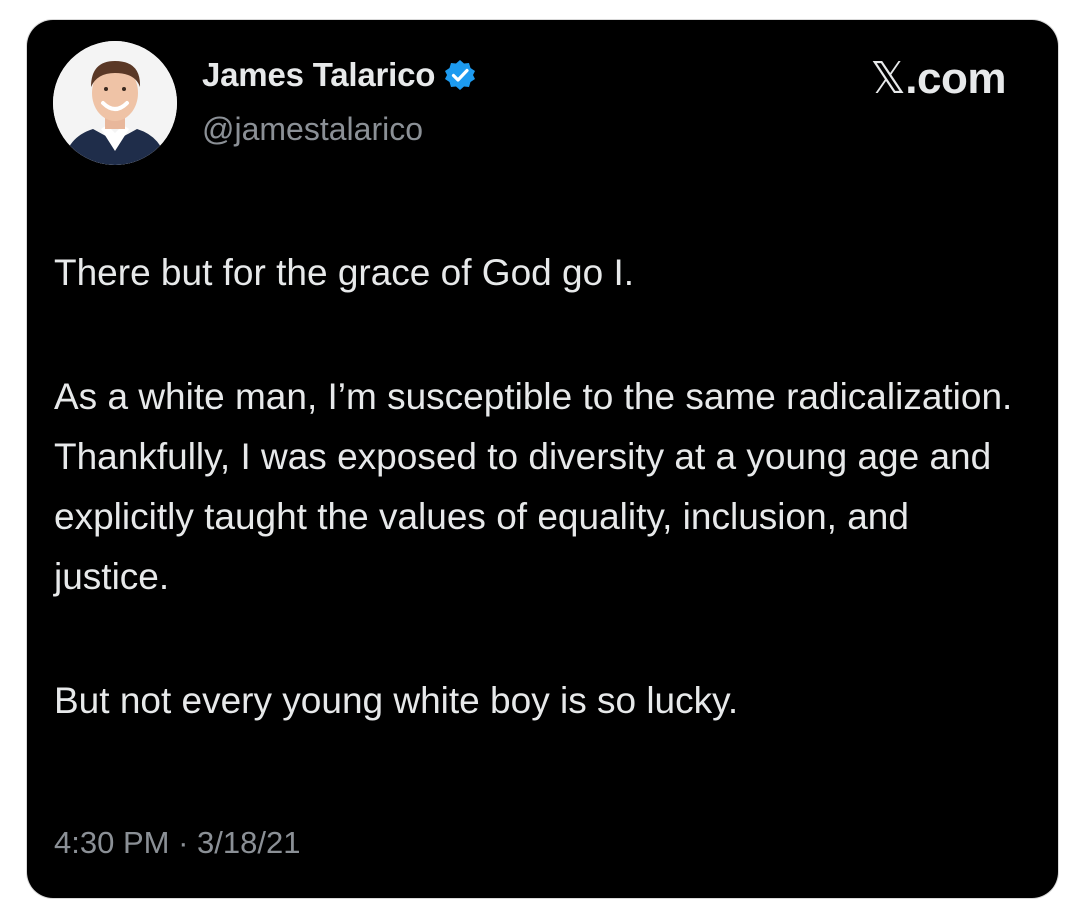 The width and height of the screenshot is (1072, 916). Describe the element at coordinates (318, 75) in the screenshot. I see `author-name: James Talarico` at that location.